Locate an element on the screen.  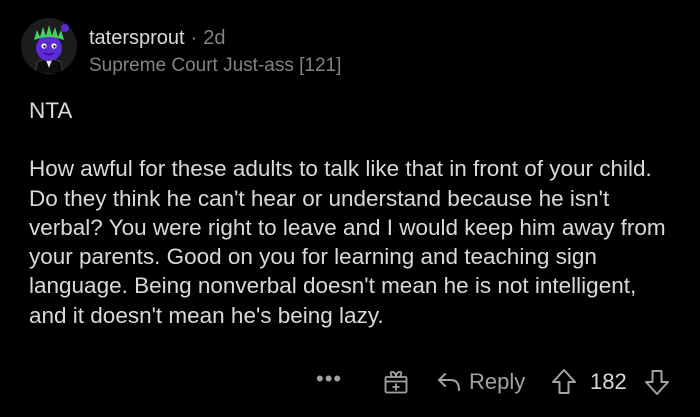
avatar-image is located at coordinates (49, 46).